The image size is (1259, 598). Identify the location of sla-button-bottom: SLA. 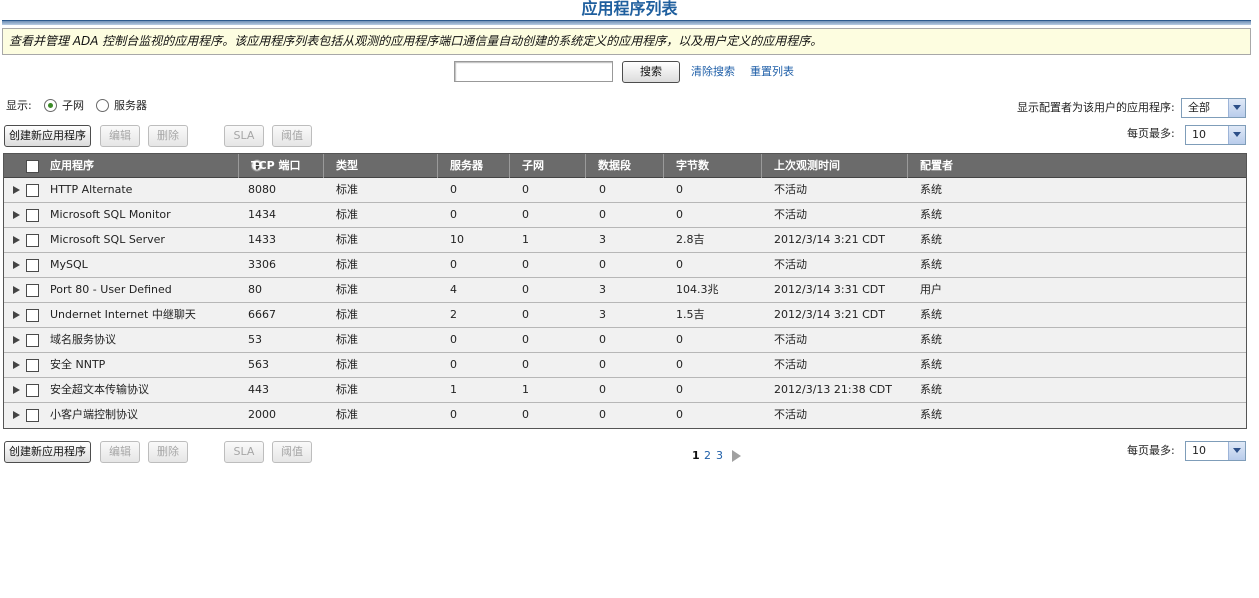
(244, 452).